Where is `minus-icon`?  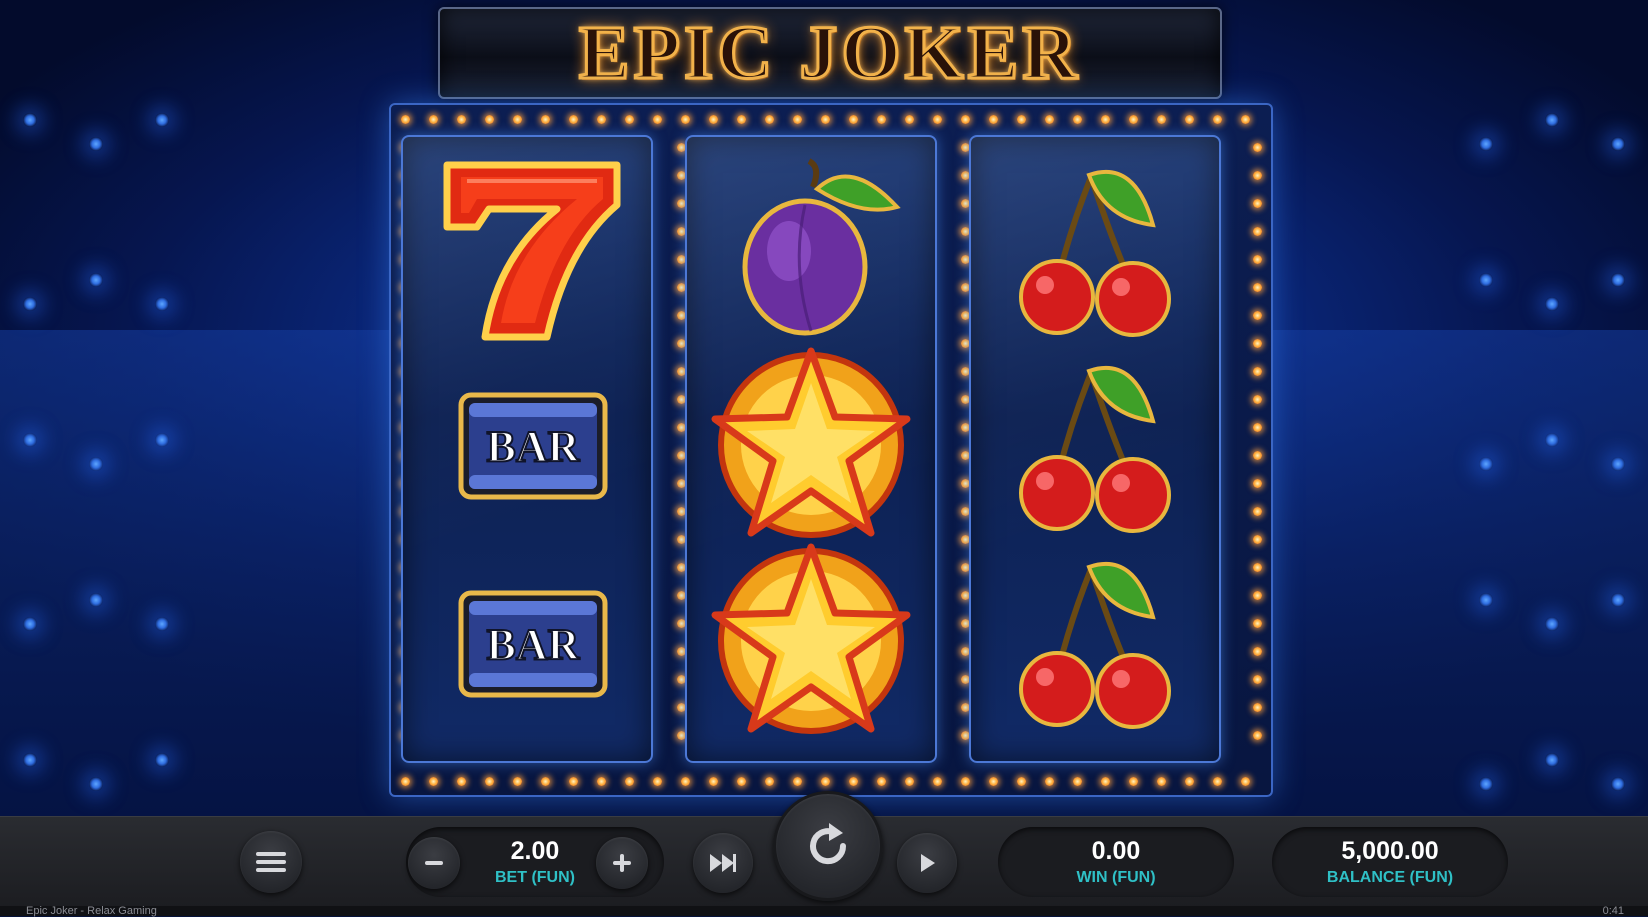 minus-icon is located at coordinates (434, 863).